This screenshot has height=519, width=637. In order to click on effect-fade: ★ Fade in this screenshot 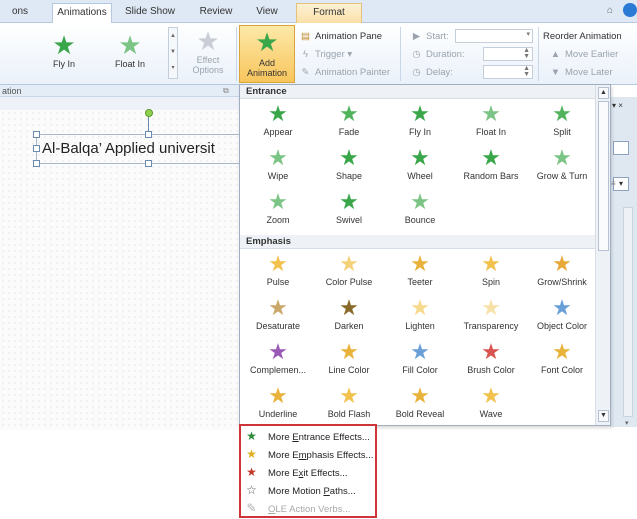, I will do `click(349, 122)`.